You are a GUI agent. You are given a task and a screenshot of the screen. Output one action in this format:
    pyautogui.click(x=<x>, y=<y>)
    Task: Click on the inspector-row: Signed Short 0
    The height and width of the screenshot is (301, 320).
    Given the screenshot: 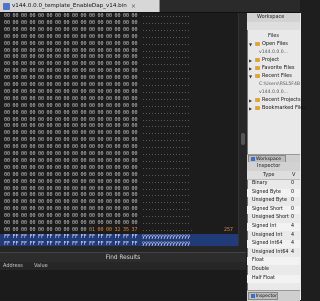 What is the action you would take?
    pyautogui.click(x=273, y=209)
    